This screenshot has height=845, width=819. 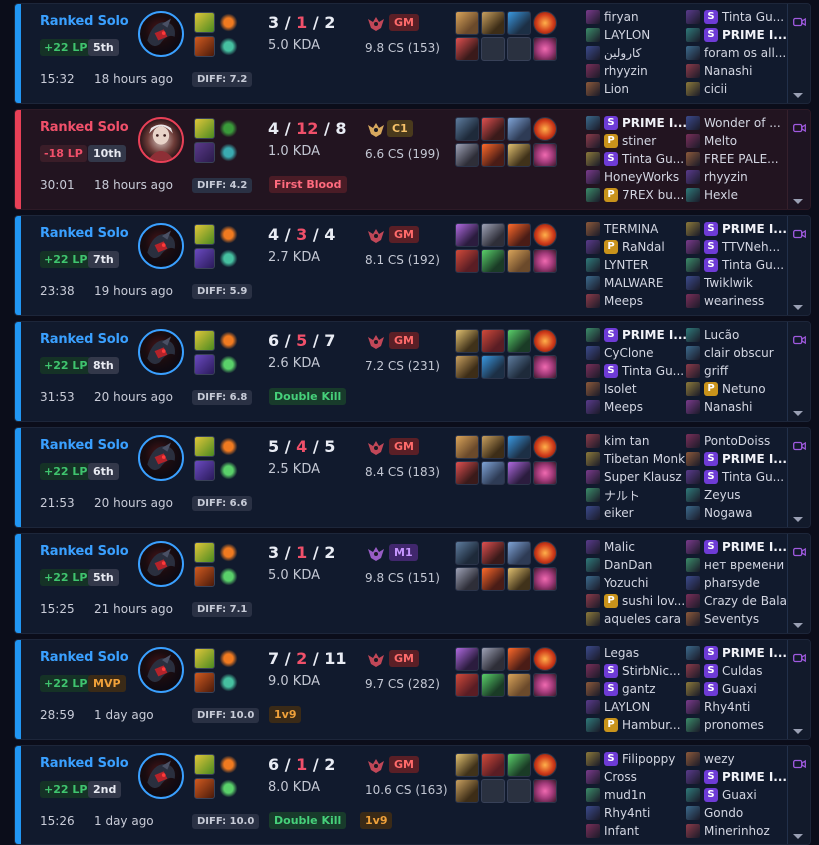 I want to click on player-row: Yozuchi, so click(x=636, y=583).